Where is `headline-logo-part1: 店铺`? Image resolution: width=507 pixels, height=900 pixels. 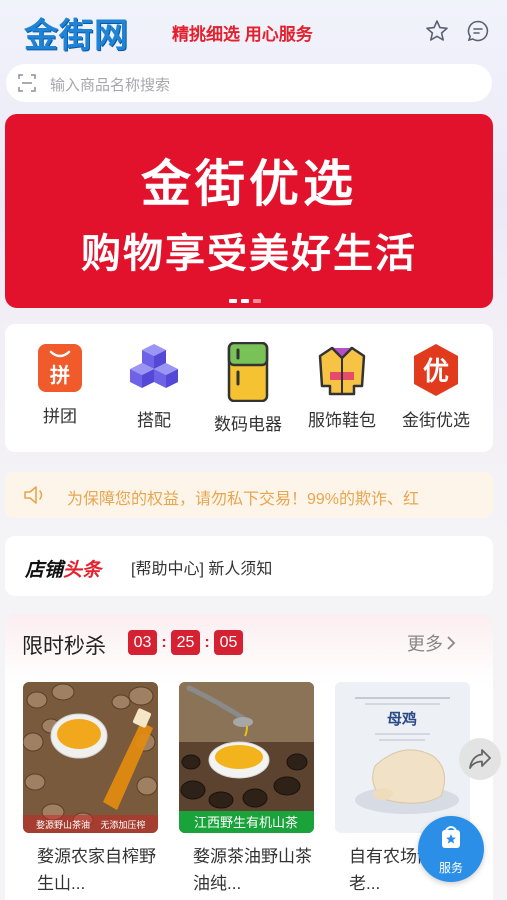
headline-logo-part1: 店铺 is located at coordinates (44, 570).